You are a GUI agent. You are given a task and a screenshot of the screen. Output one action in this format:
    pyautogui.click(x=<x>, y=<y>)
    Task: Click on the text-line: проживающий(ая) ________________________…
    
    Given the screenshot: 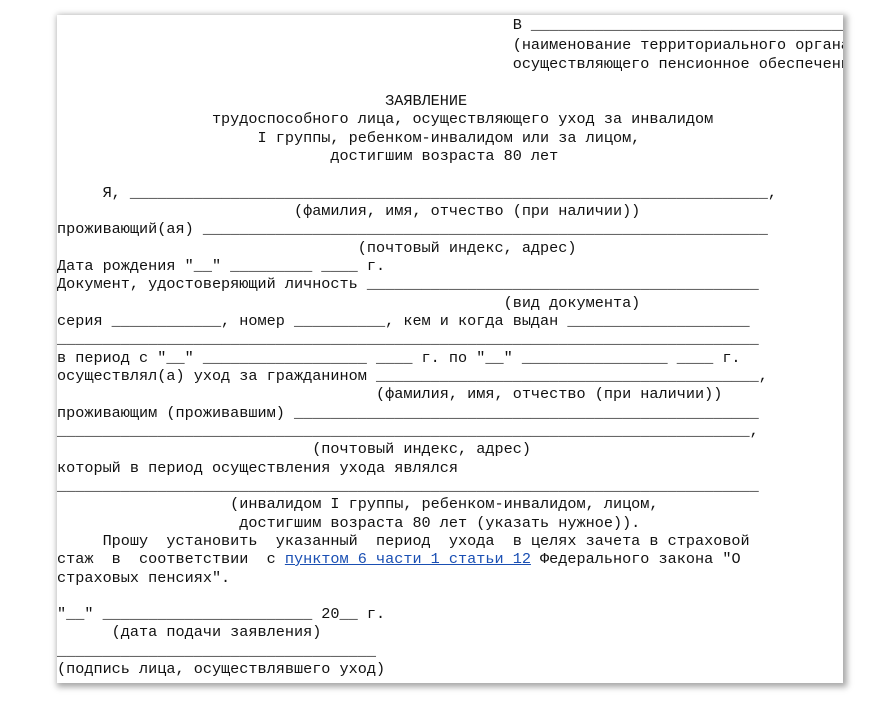 What is the action you would take?
    pyautogui.click(x=412, y=229)
    